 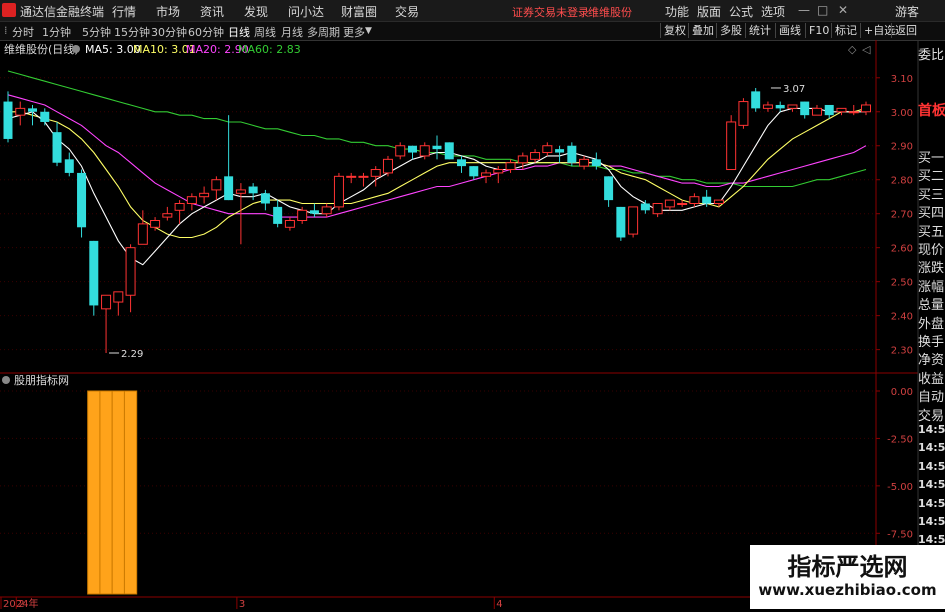 I want to click on app-title: 通达信金融终端, so click(x=62, y=12).